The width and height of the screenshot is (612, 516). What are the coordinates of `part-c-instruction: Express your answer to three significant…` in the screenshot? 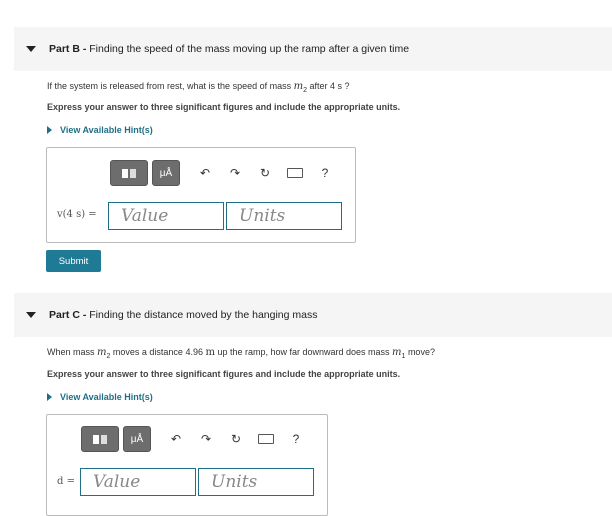 It's located at (224, 374).